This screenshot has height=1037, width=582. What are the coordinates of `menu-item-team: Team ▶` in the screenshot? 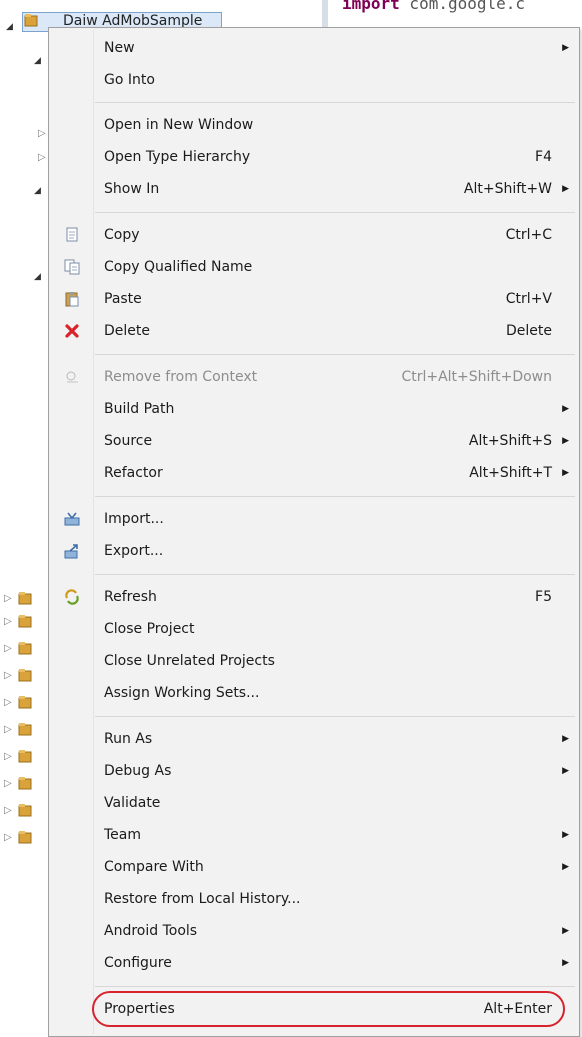 It's located at (314, 835).